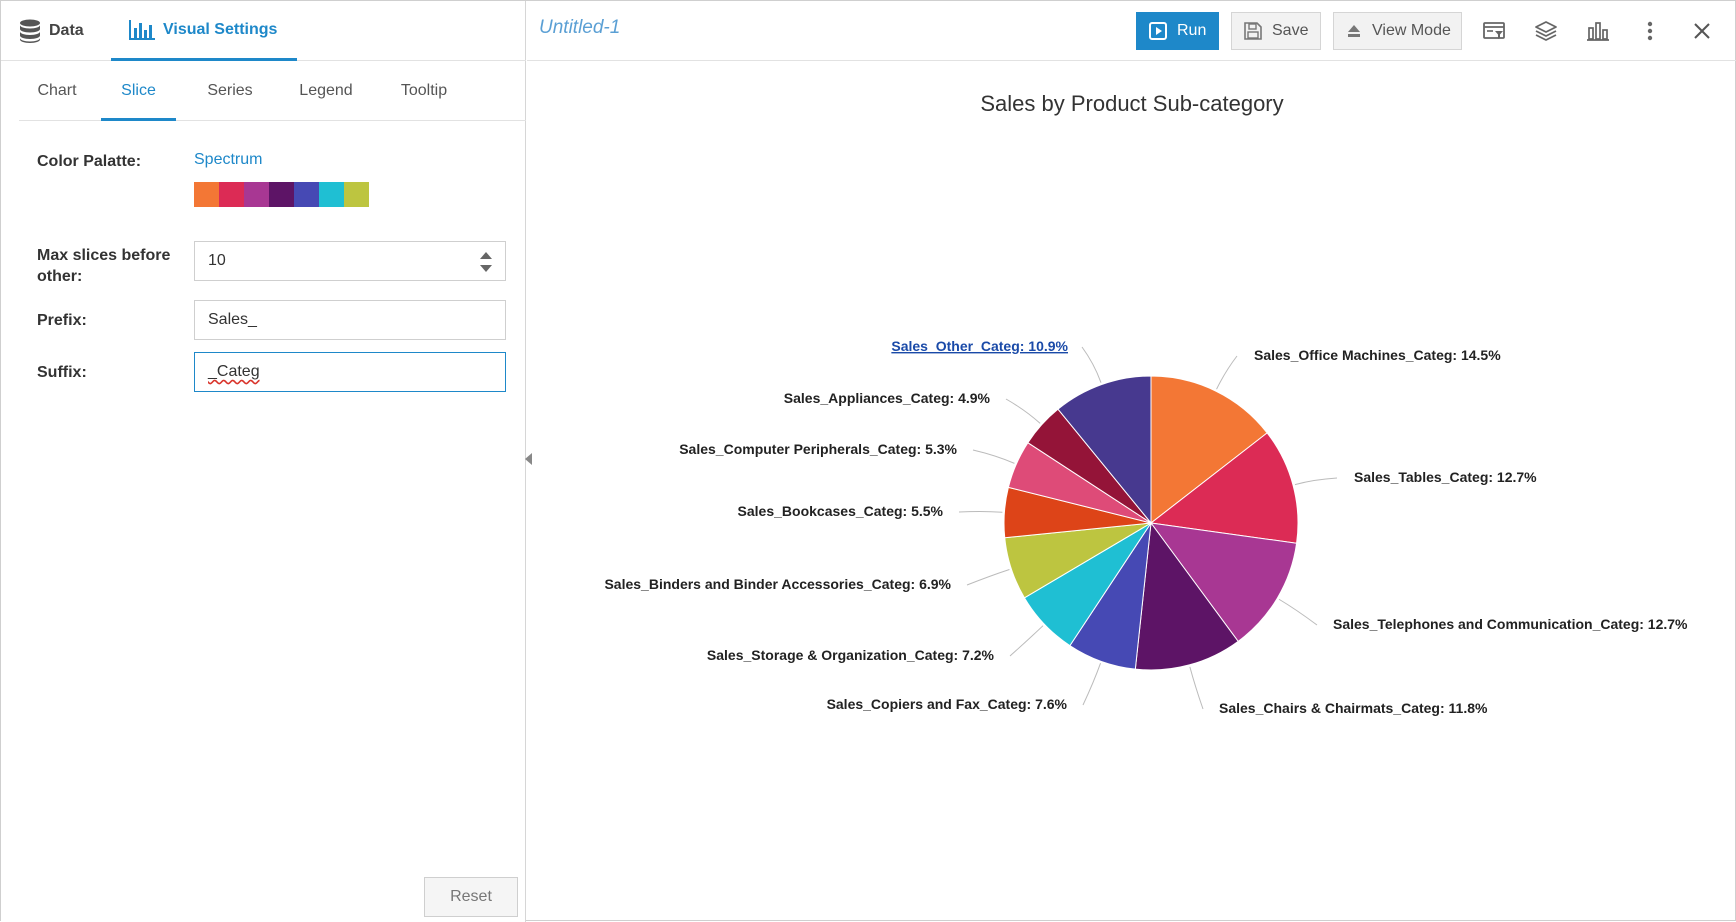 The image size is (1736, 922). Describe the element at coordinates (1192, 30) in the screenshot. I see `run-label: Run` at that location.